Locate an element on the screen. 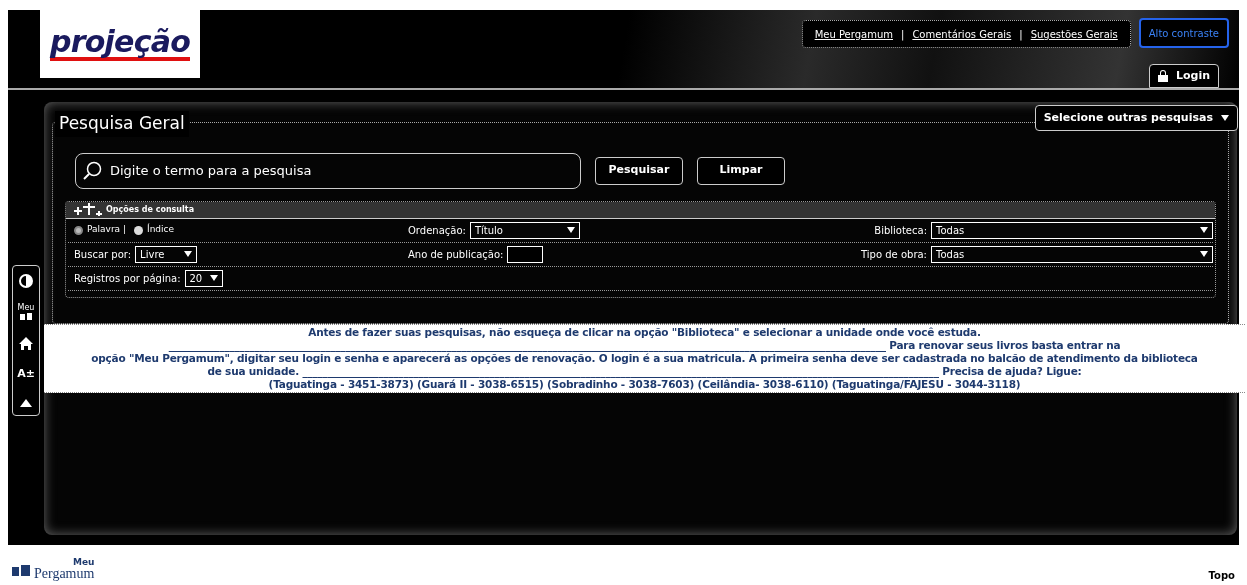 The image size is (1247, 585). top-link: Sugestões Gerais is located at coordinates (1074, 34).